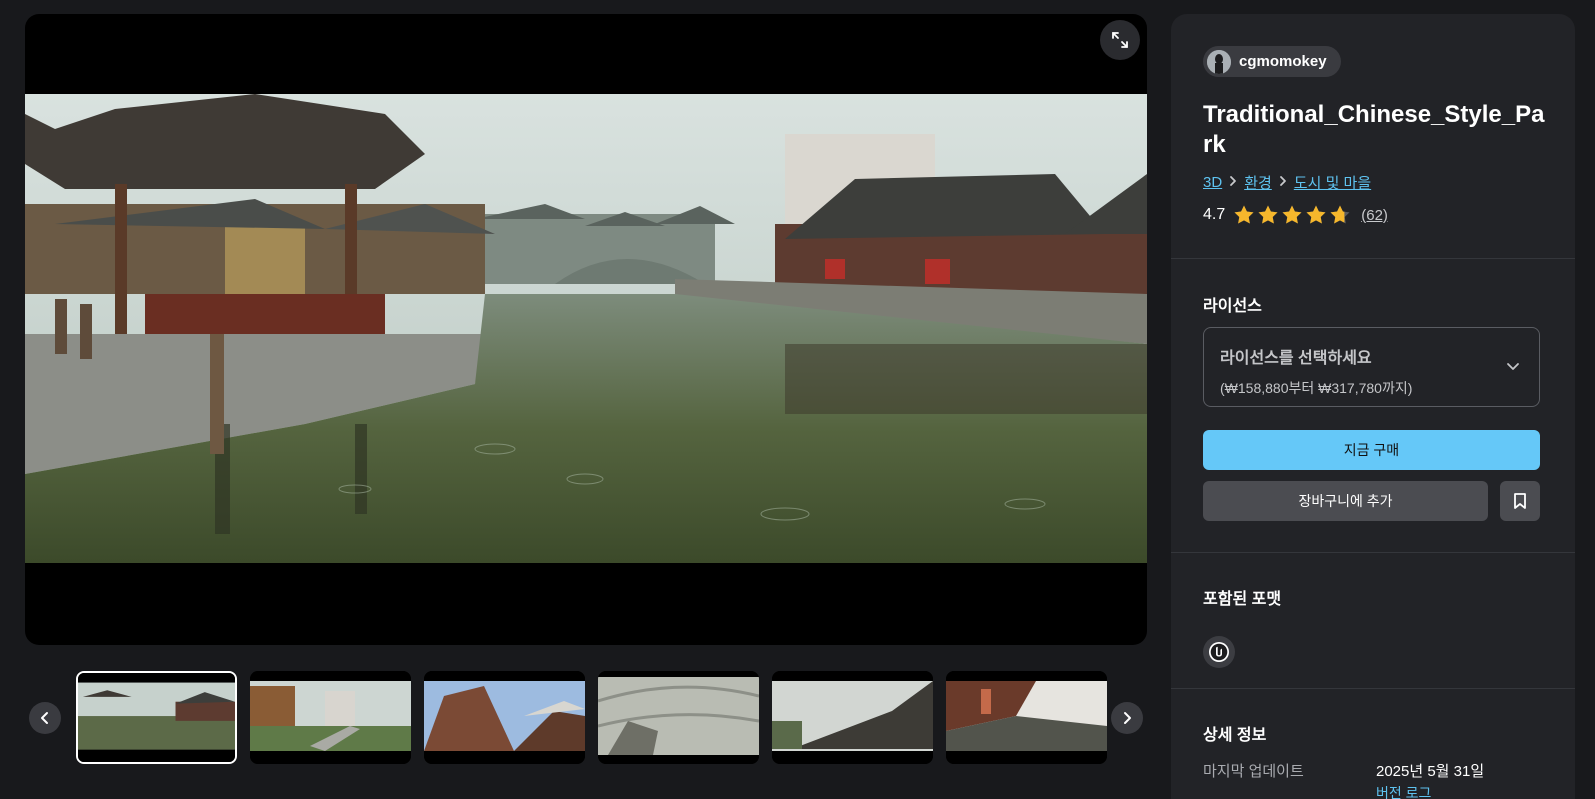 The width and height of the screenshot is (1595, 799). I want to click on thumbnail-prev-button, so click(45, 718).